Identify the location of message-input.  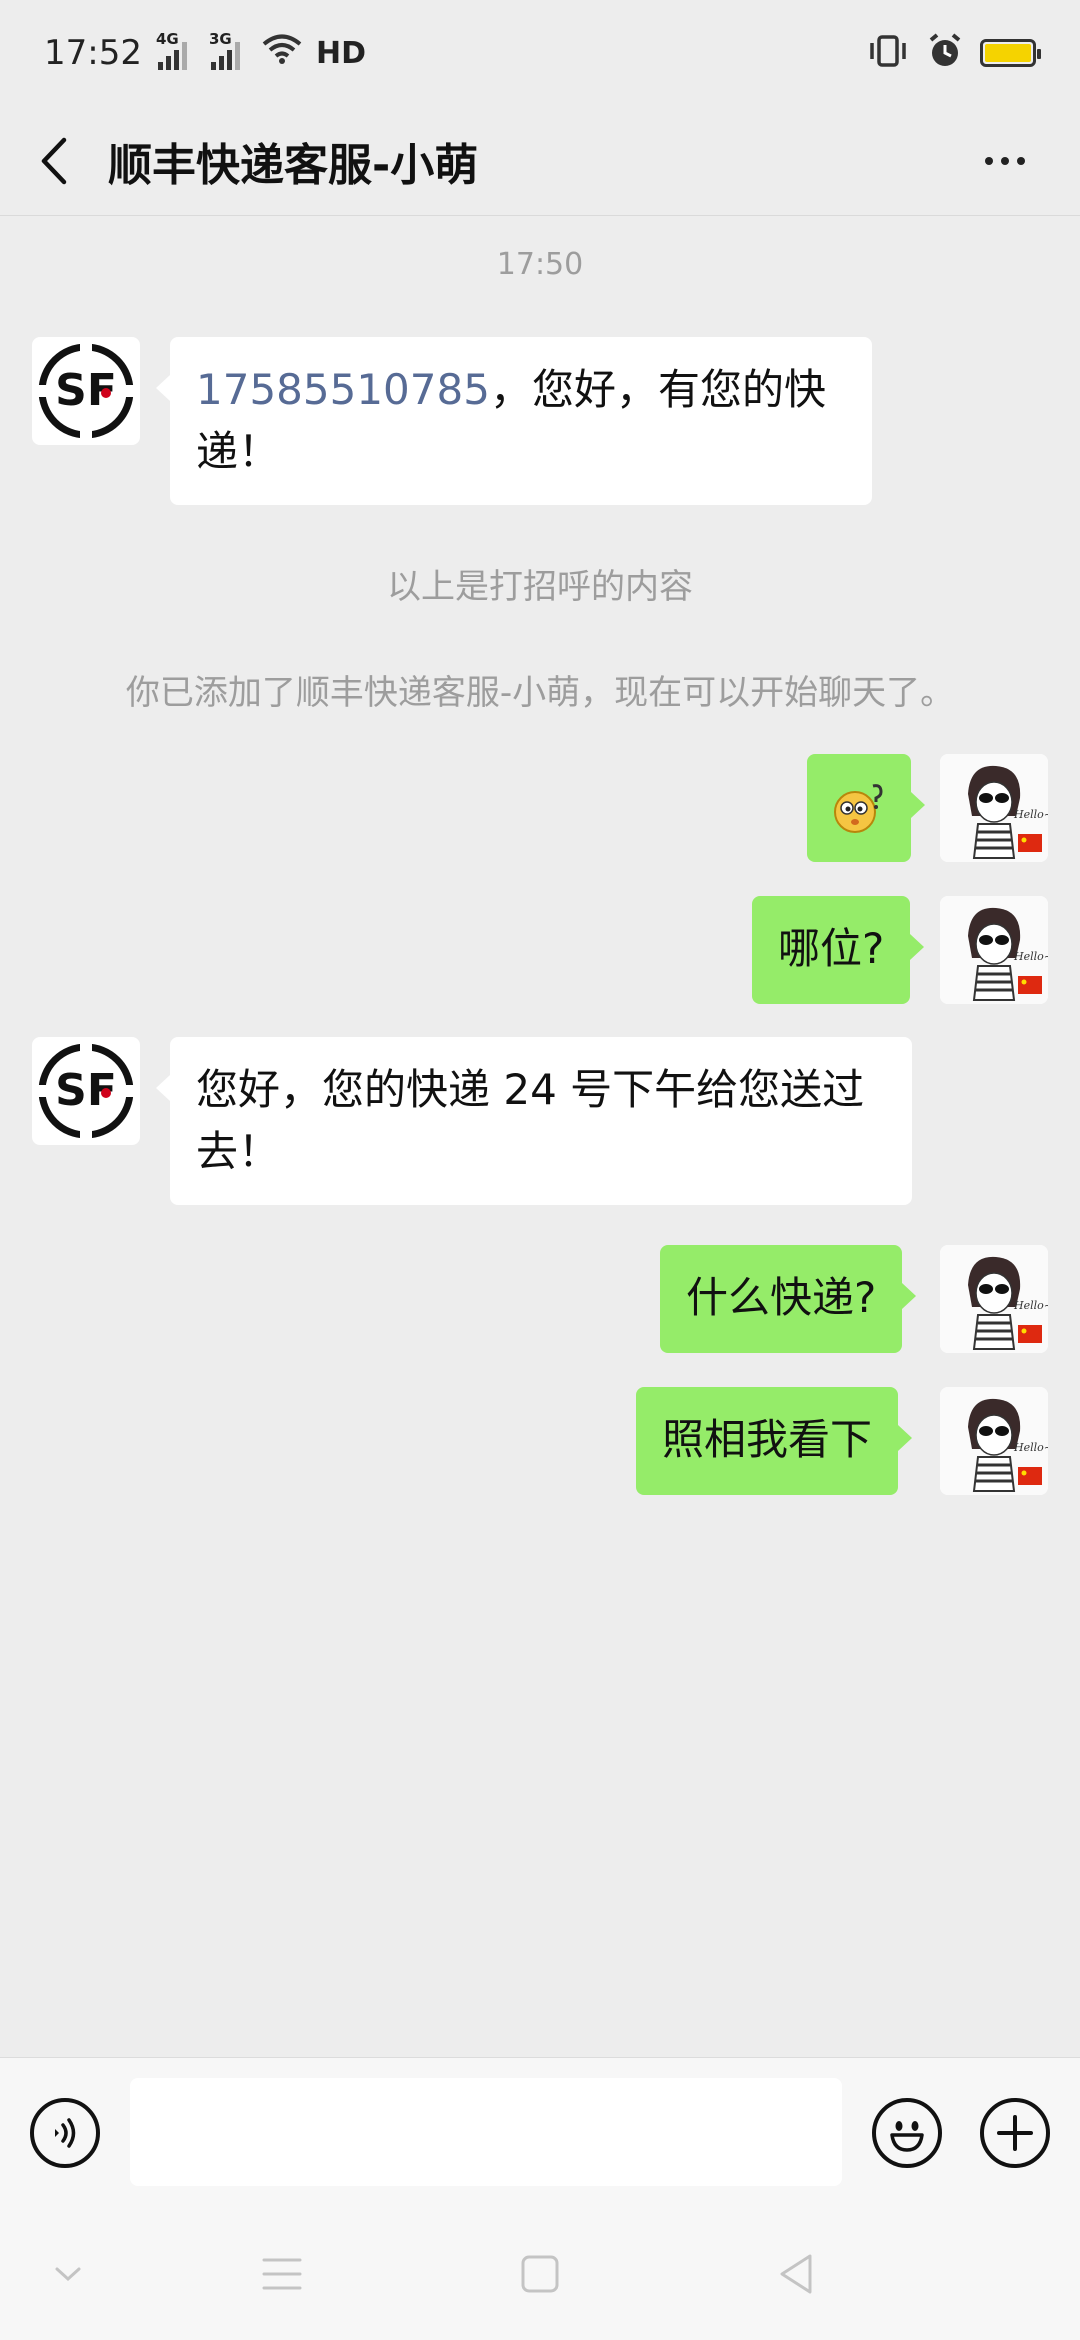
(486, 2132).